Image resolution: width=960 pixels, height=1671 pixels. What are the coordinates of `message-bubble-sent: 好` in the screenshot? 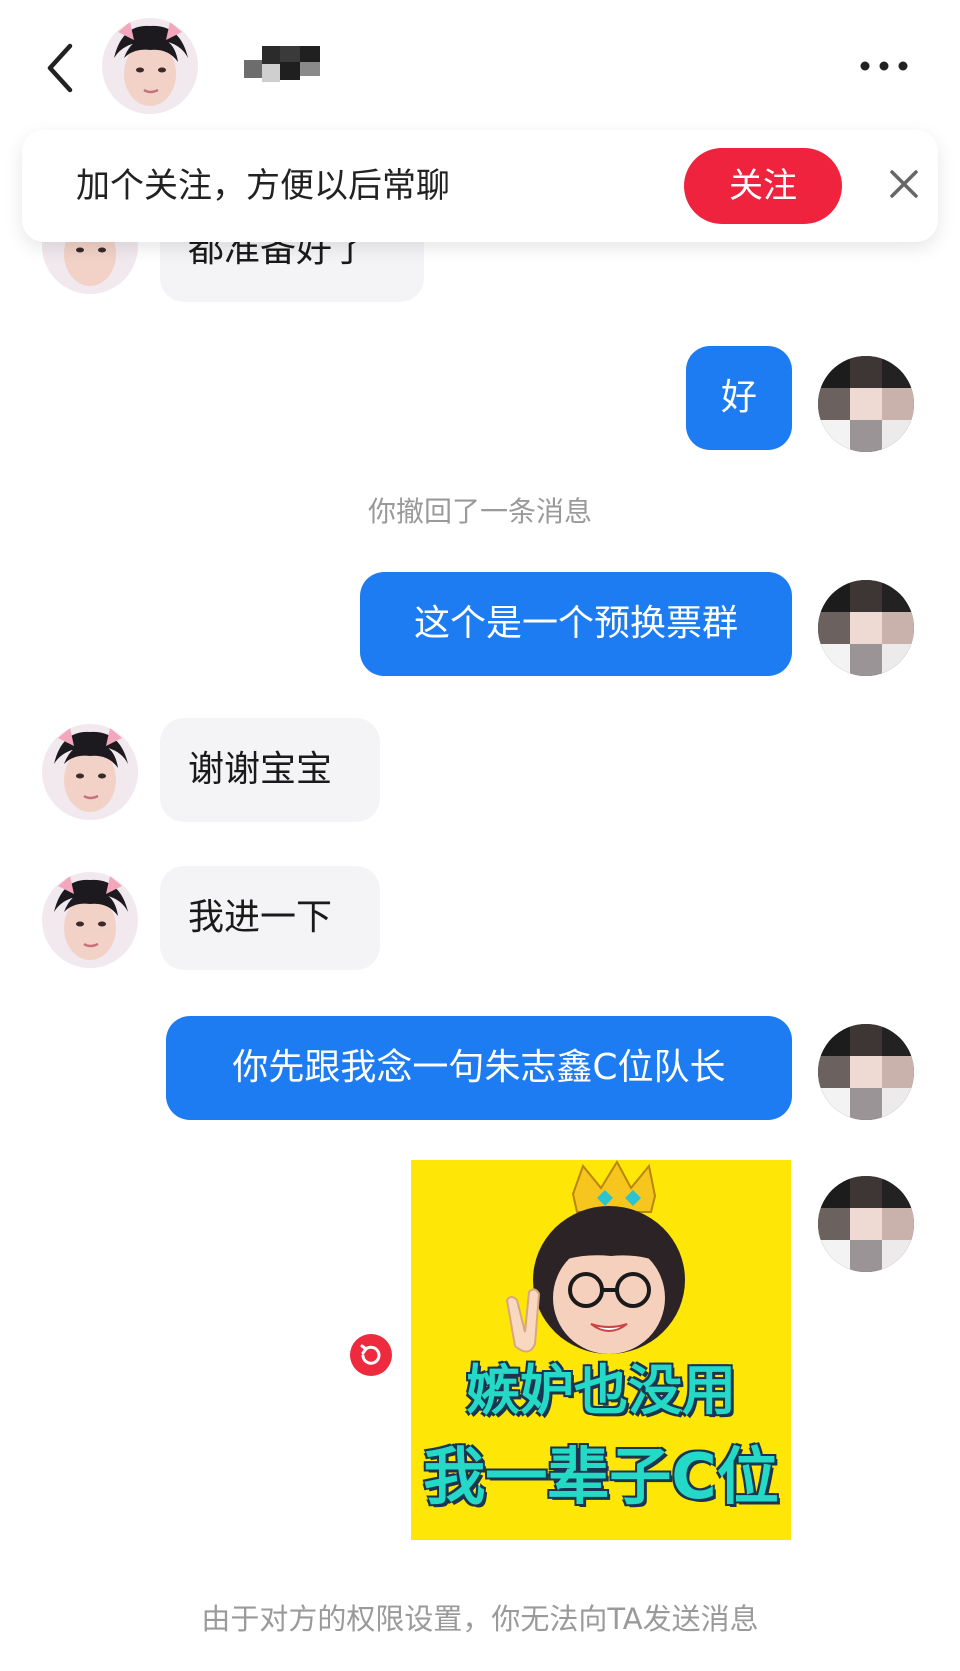 It's located at (739, 398).